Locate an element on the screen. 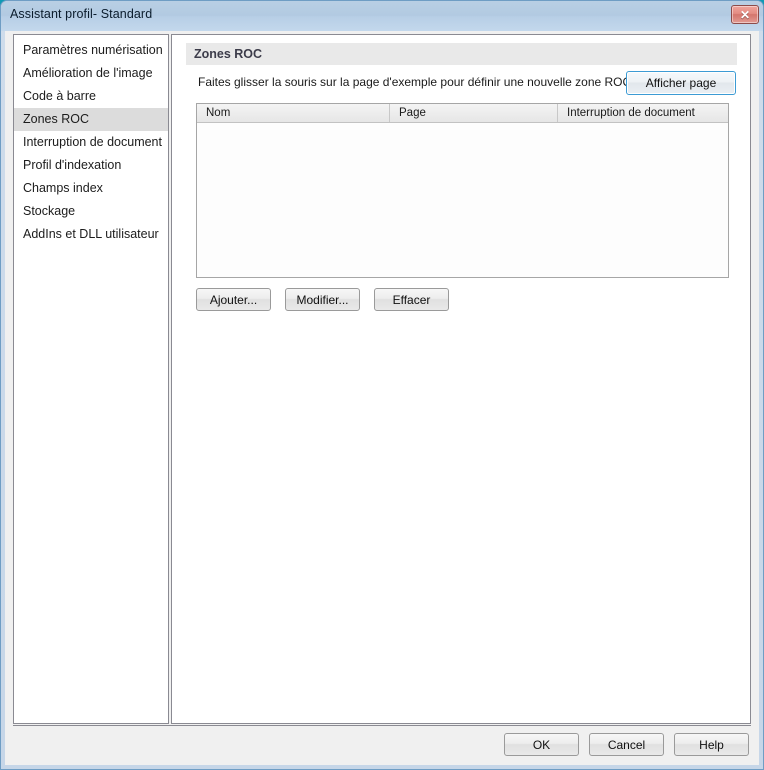 The height and width of the screenshot is (770, 764). group-header-title: Zones ROC is located at coordinates (228, 54).